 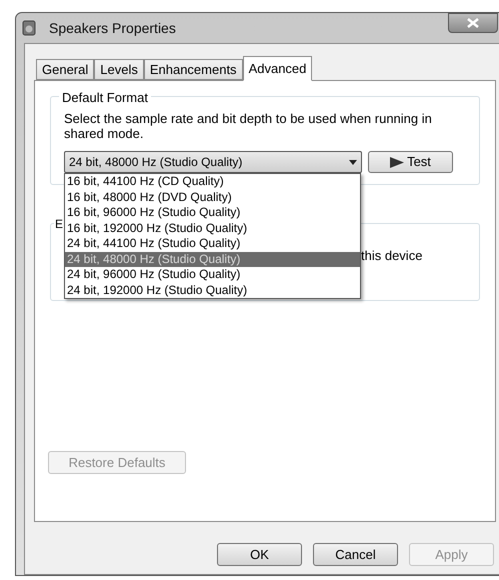 I want to click on close-icon, so click(x=473, y=23).